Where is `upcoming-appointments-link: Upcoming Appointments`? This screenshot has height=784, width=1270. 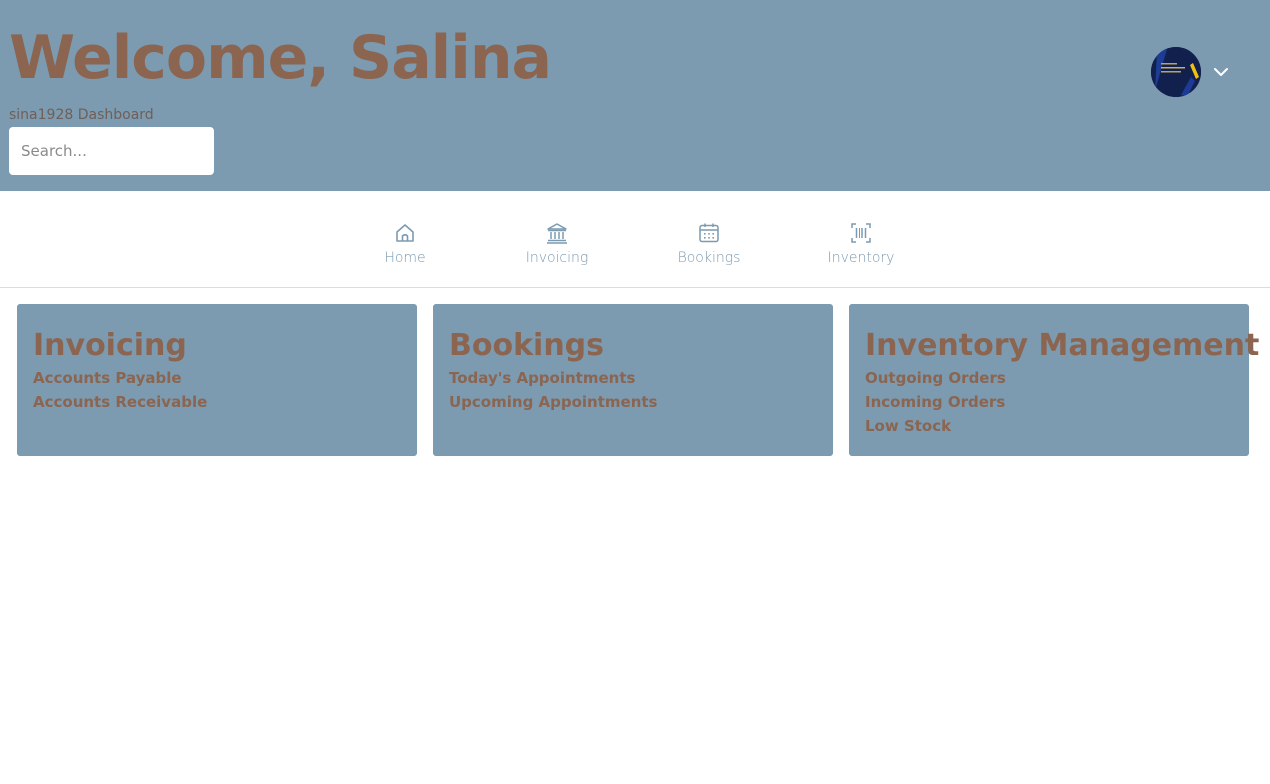
upcoming-appointments-link: Upcoming Appointments is located at coordinates (633, 402).